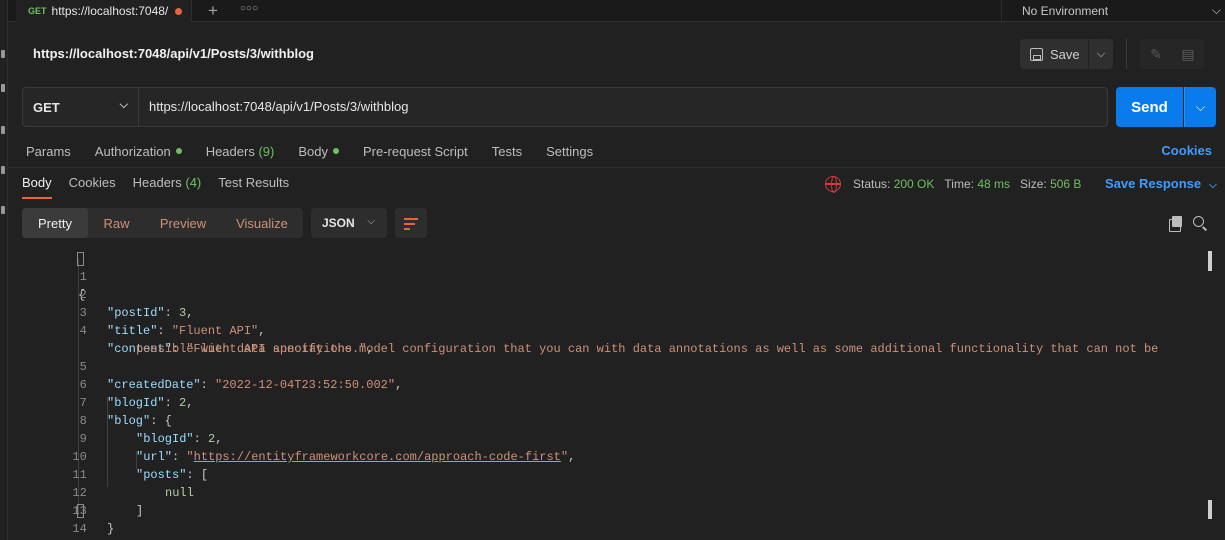 Image resolution: width=1225 pixels, height=540 pixels. What do you see at coordinates (569, 151) in the screenshot?
I see `tab-settings: Settings` at bounding box center [569, 151].